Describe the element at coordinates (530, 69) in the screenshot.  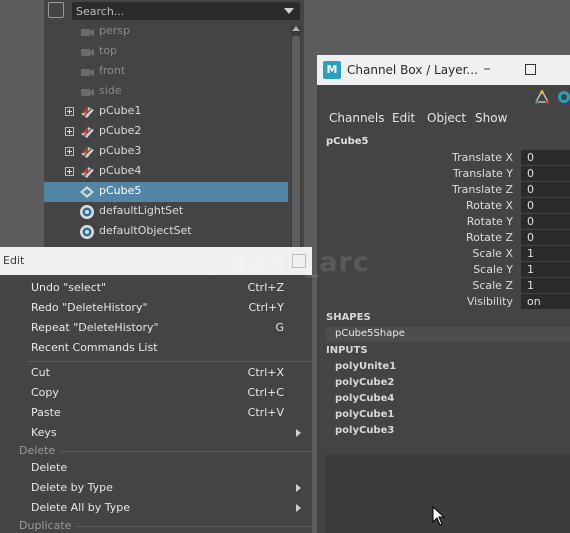
I see `maximize-icon` at that location.